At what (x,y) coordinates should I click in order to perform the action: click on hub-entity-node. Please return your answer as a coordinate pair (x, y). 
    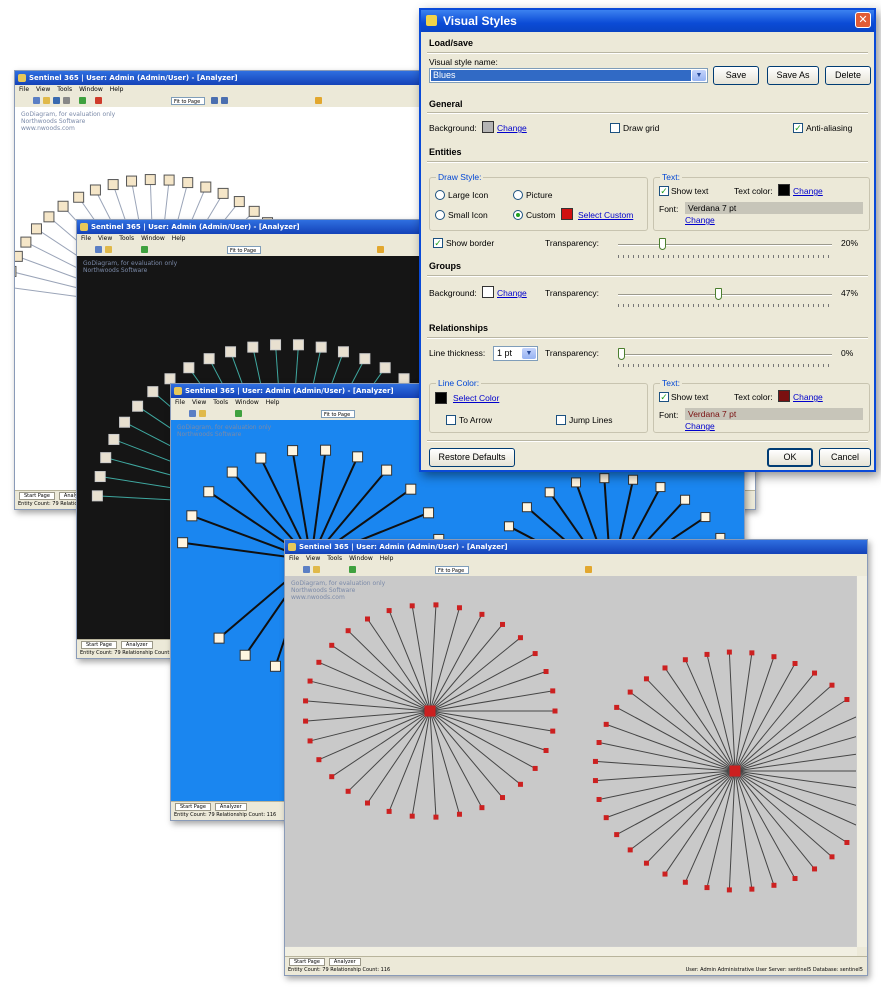
    Looking at the image, I should click on (430, 711).